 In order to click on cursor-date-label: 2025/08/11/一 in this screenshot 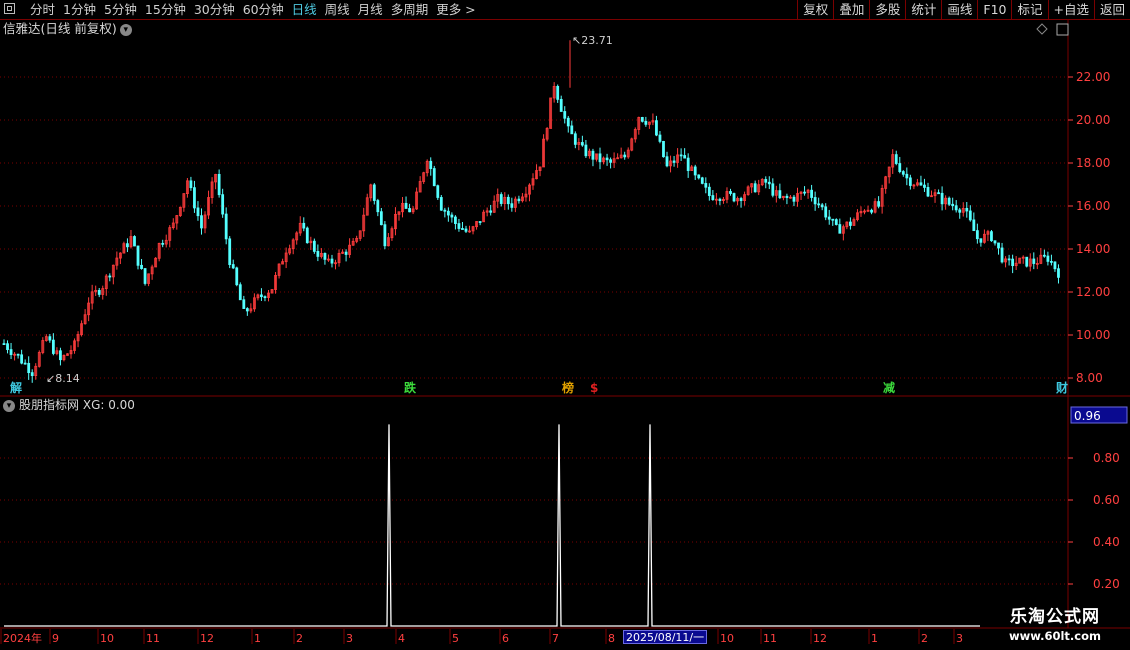, I will do `click(665, 637)`.